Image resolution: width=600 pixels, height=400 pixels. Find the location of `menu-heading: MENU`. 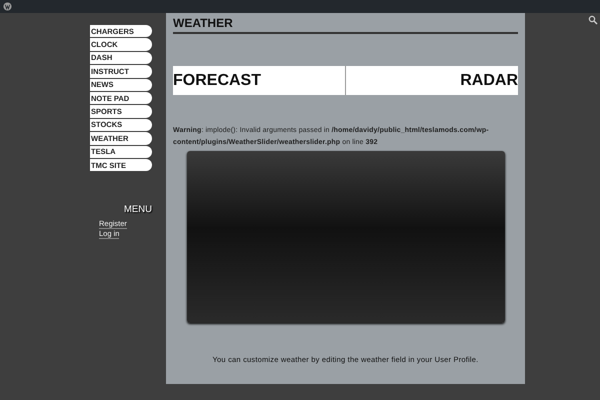

menu-heading: MENU is located at coordinates (137, 210).